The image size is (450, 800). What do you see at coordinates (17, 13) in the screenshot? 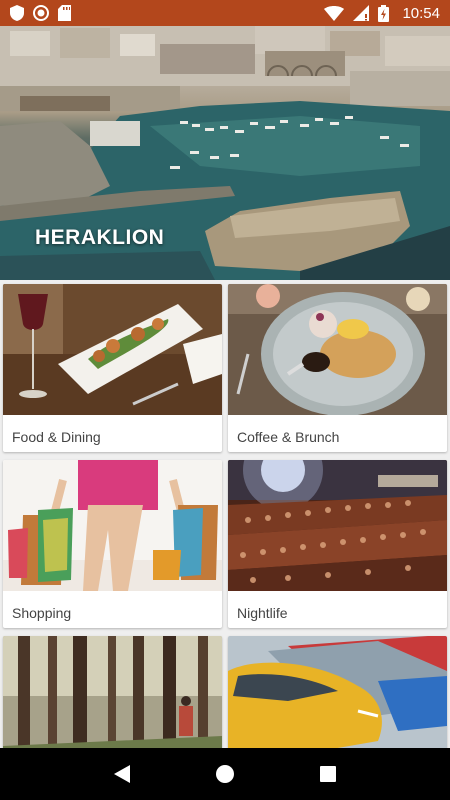
I see `shield-icon` at bounding box center [17, 13].